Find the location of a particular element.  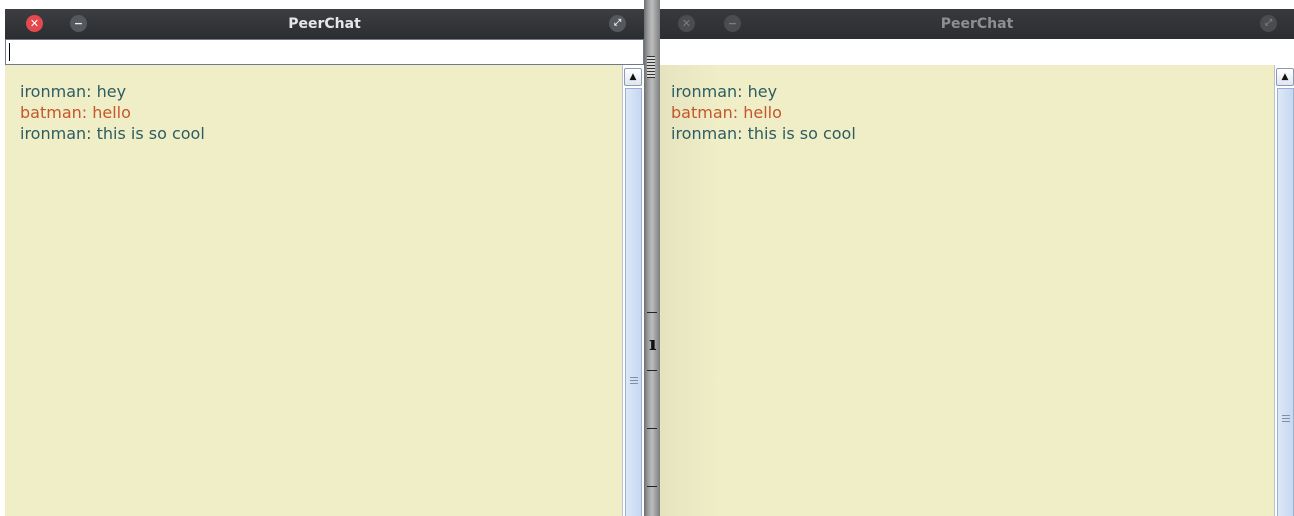

text-caret is located at coordinates (9, 52).